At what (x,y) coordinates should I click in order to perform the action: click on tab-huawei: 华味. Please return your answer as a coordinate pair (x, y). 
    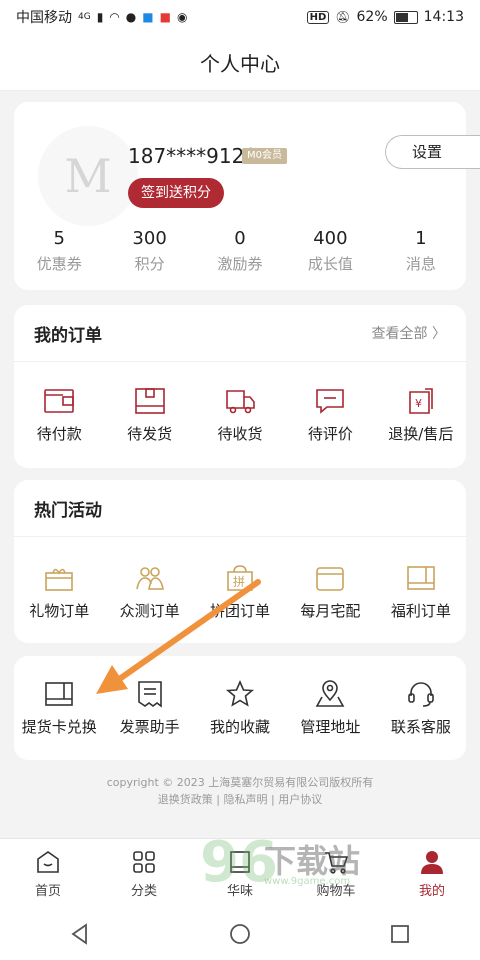
    Looking at the image, I should click on (240, 874).